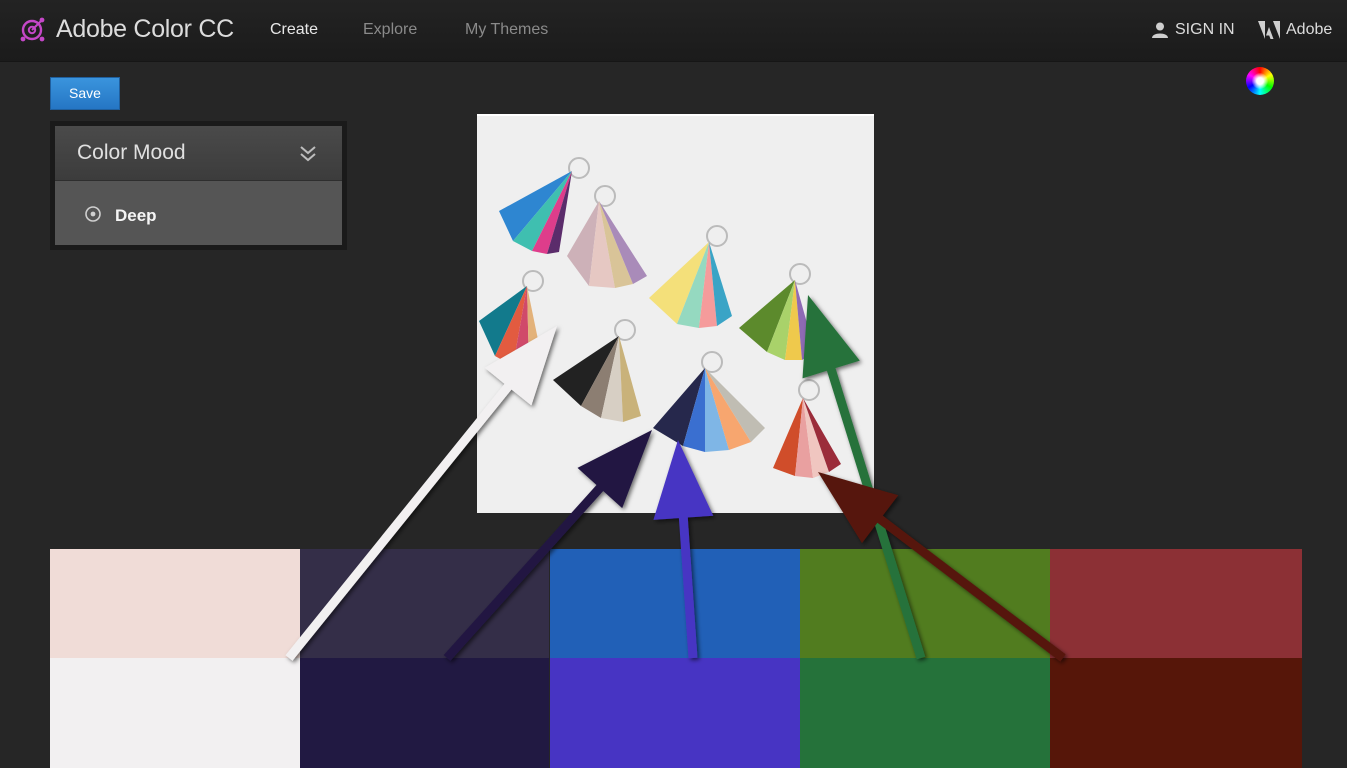  I want to click on user-icon, so click(1160, 30).